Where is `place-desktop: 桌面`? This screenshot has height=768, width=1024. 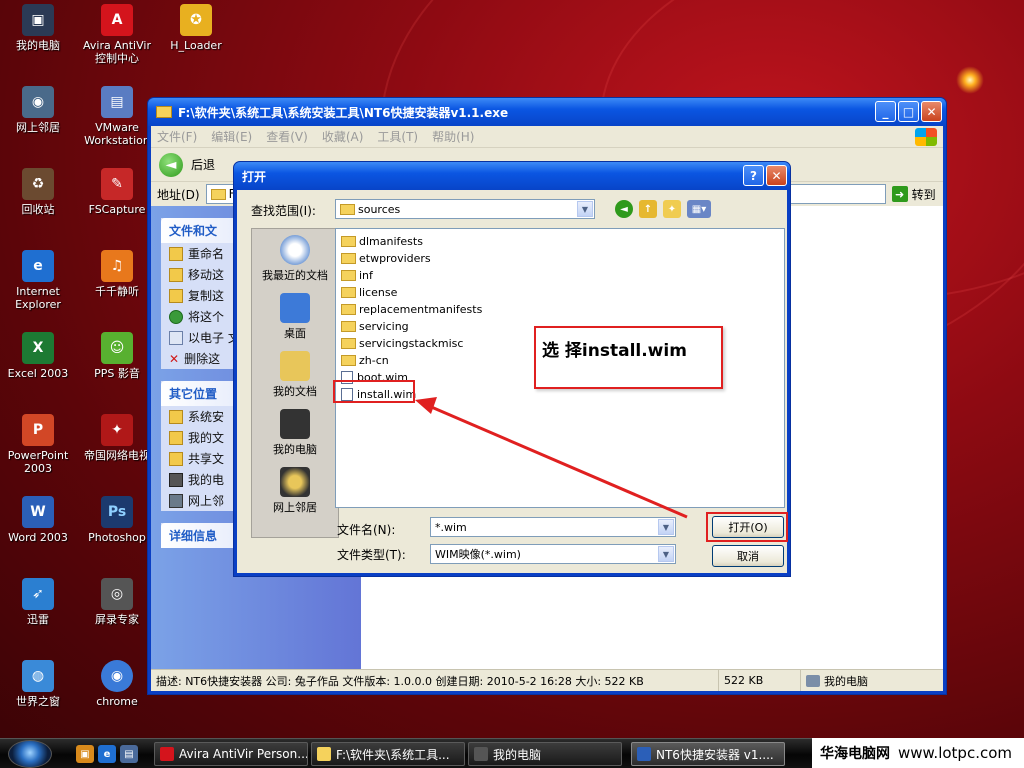
place-desktop: 桌面 is located at coordinates (295, 317).